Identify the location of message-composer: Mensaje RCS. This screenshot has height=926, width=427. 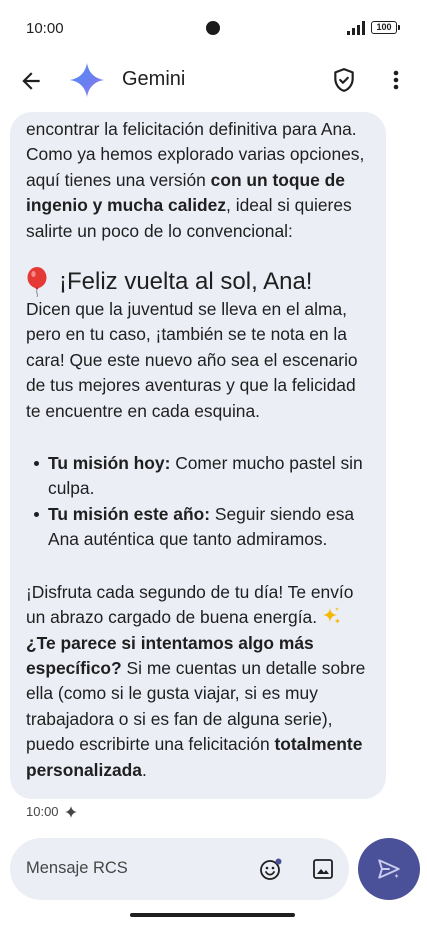
(179, 869).